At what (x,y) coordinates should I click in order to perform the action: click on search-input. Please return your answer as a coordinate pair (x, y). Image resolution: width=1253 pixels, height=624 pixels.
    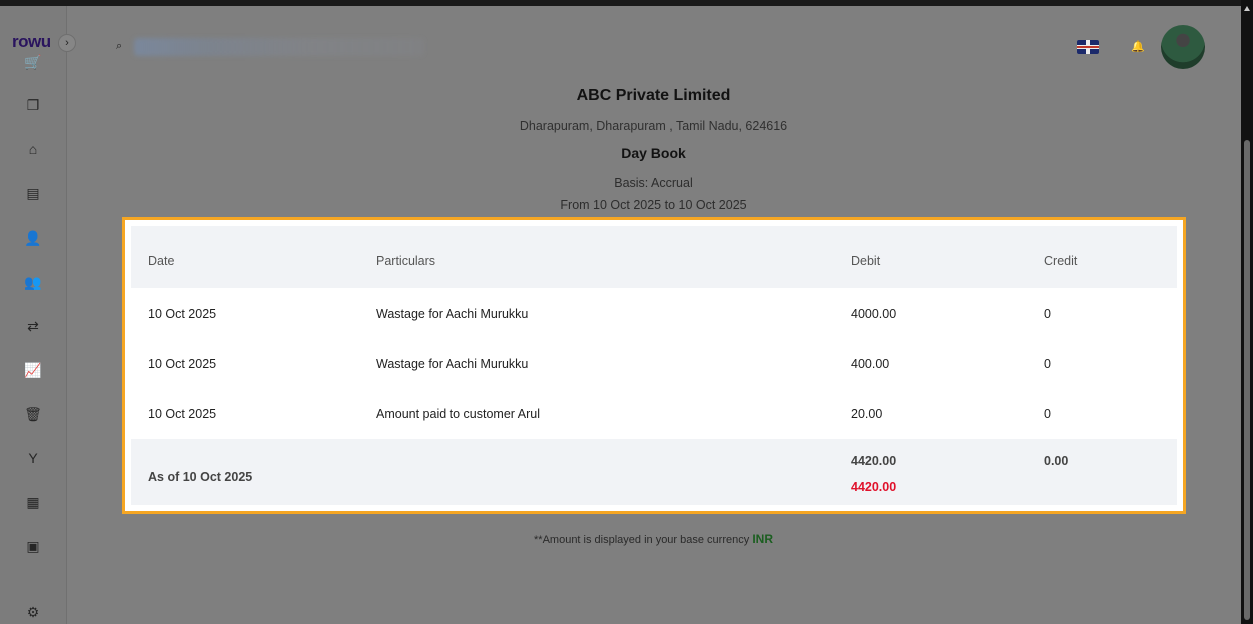
    Looking at the image, I should click on (279, 47).